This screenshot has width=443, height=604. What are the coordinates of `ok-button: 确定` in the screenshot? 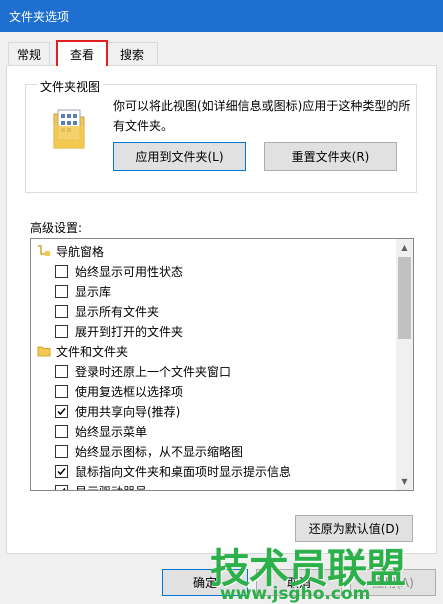 It's located at (205, 582).